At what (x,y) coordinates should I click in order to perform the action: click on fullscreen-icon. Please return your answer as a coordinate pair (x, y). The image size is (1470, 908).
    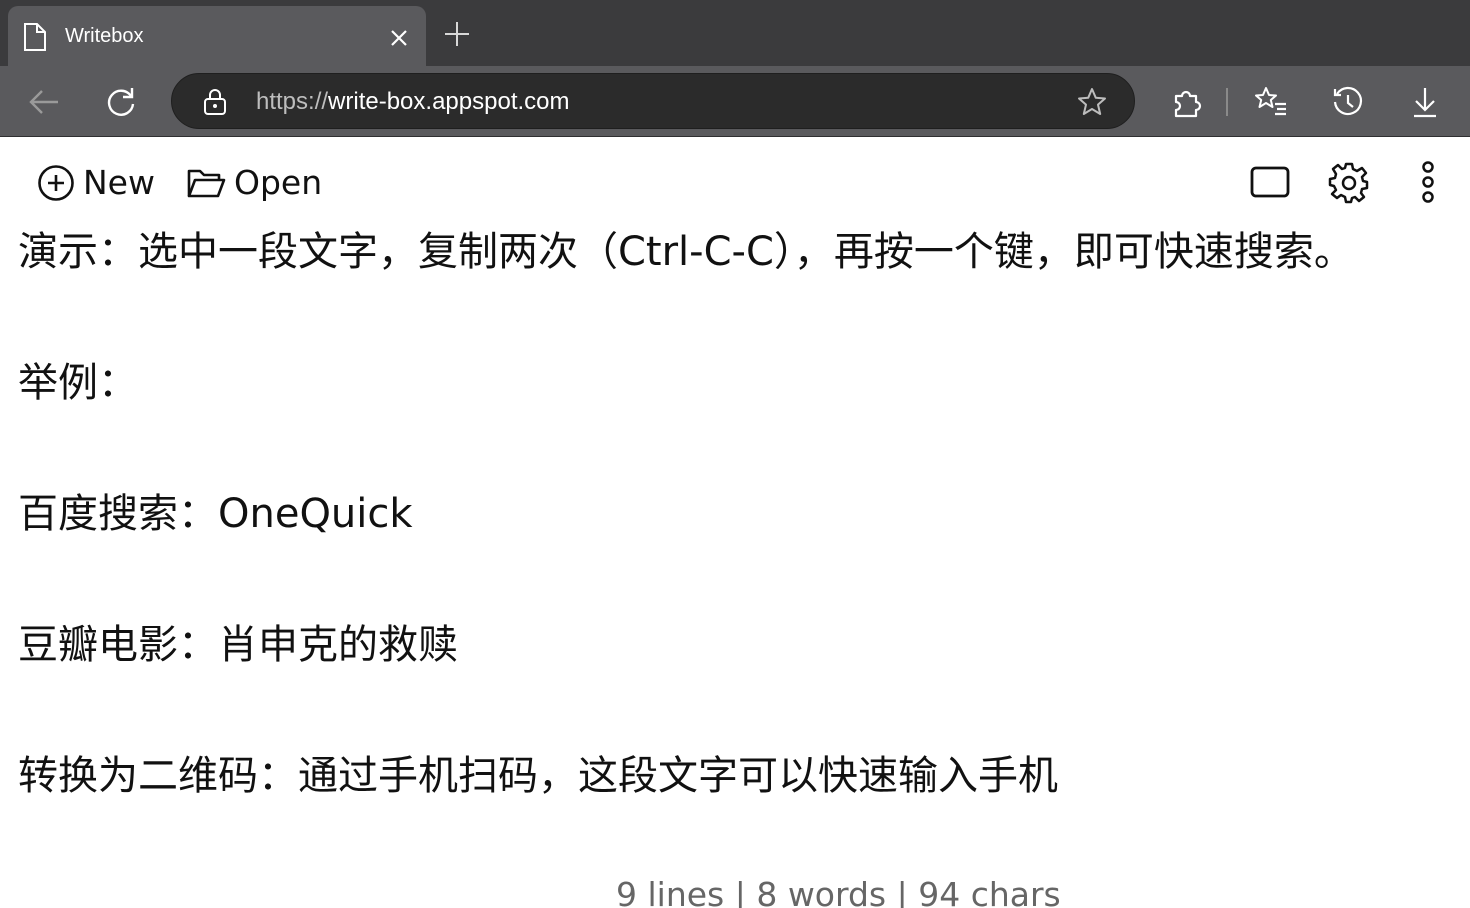
    Looking at the image, I should click on (1270, 182).